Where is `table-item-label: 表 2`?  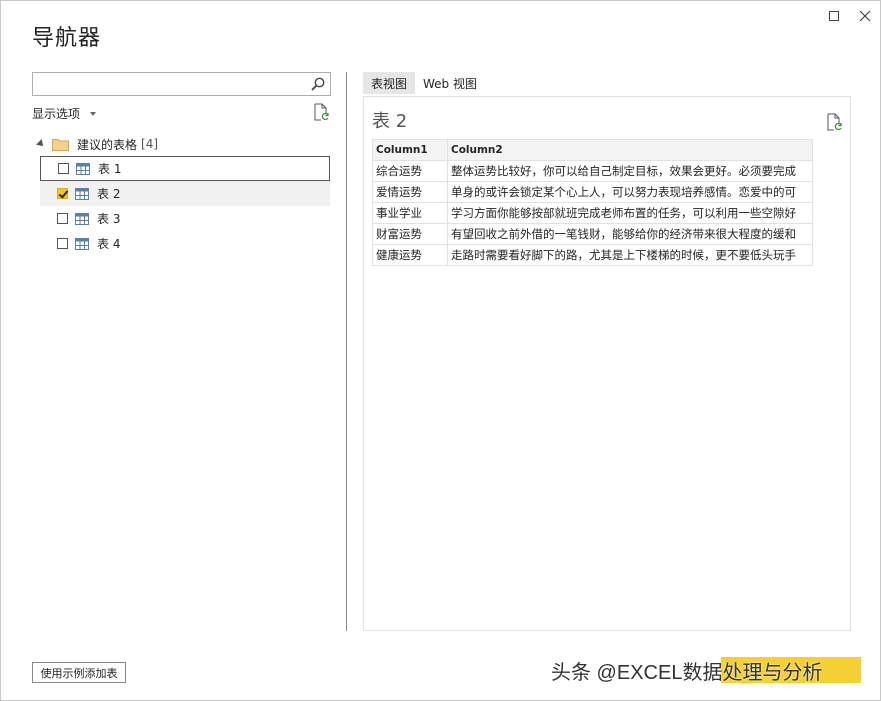
table-item-label: 表 2 is located at coordinates (109, 194).